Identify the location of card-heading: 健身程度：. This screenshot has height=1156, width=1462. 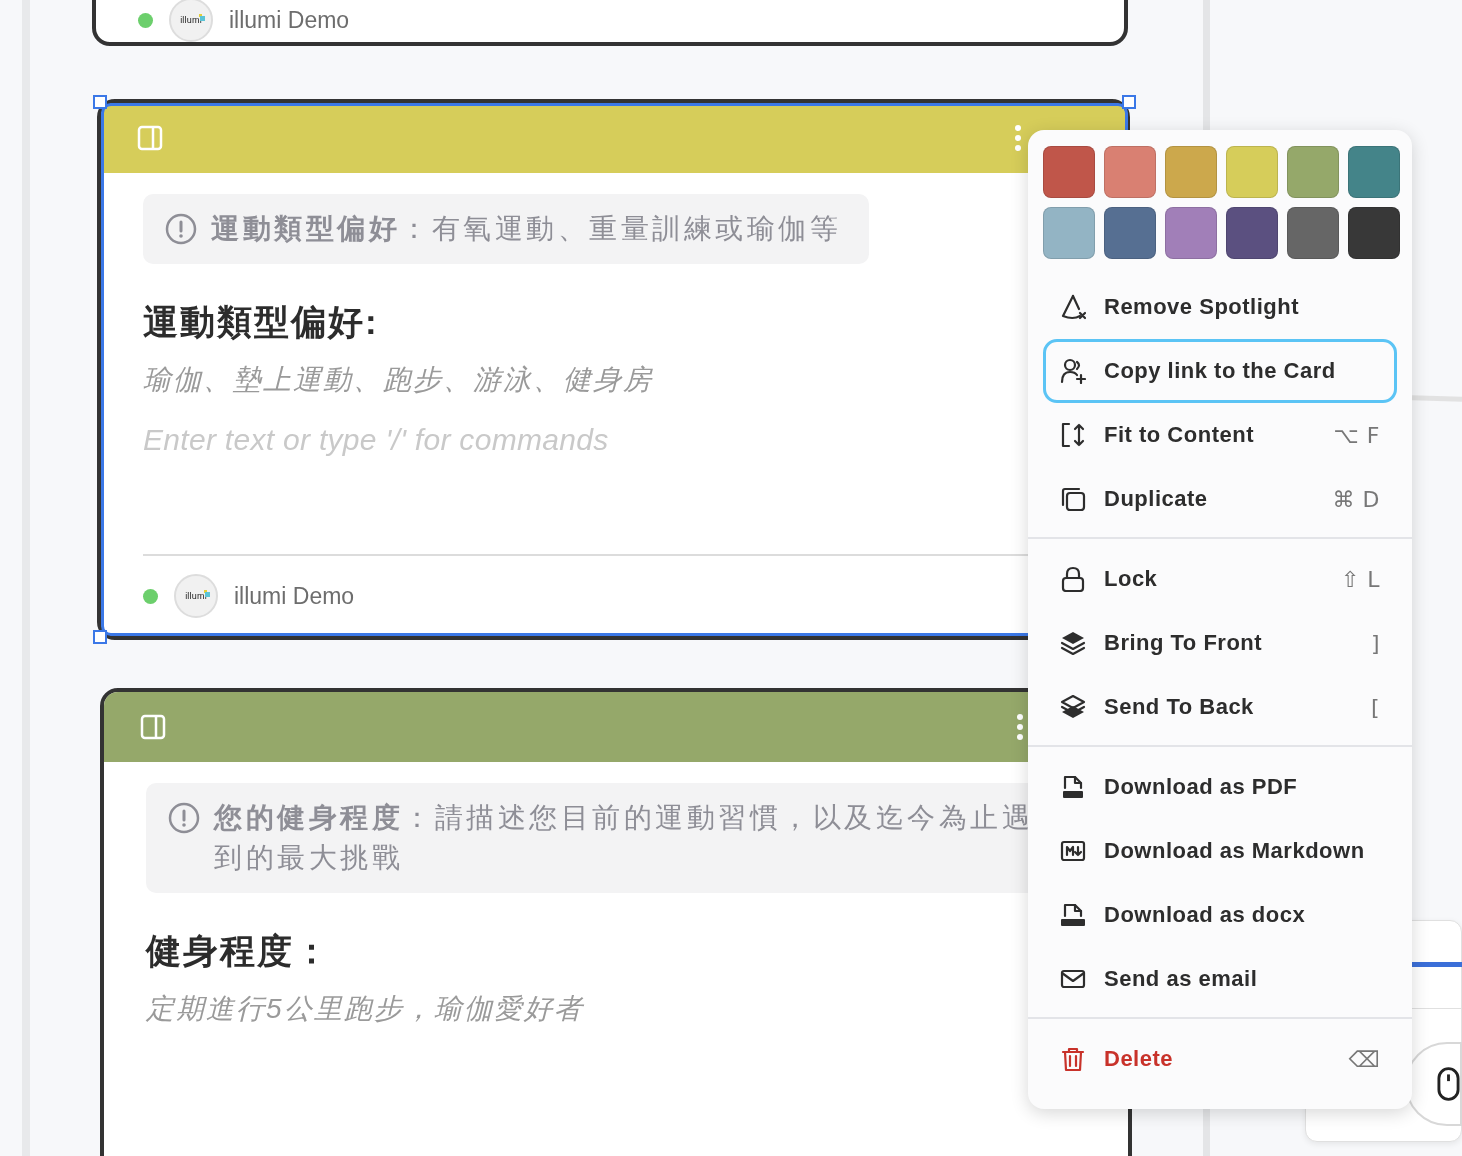
(238, 951).